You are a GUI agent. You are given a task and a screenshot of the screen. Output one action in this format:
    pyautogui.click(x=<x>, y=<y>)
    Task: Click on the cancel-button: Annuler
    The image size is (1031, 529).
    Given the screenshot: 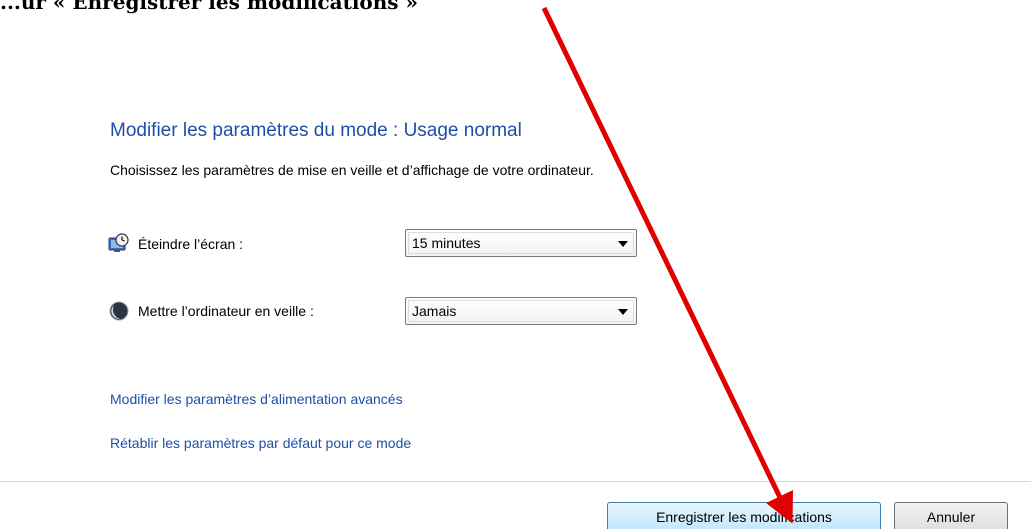 What is the action you would take?
    pyautogui.click(x=951, y=515)
    